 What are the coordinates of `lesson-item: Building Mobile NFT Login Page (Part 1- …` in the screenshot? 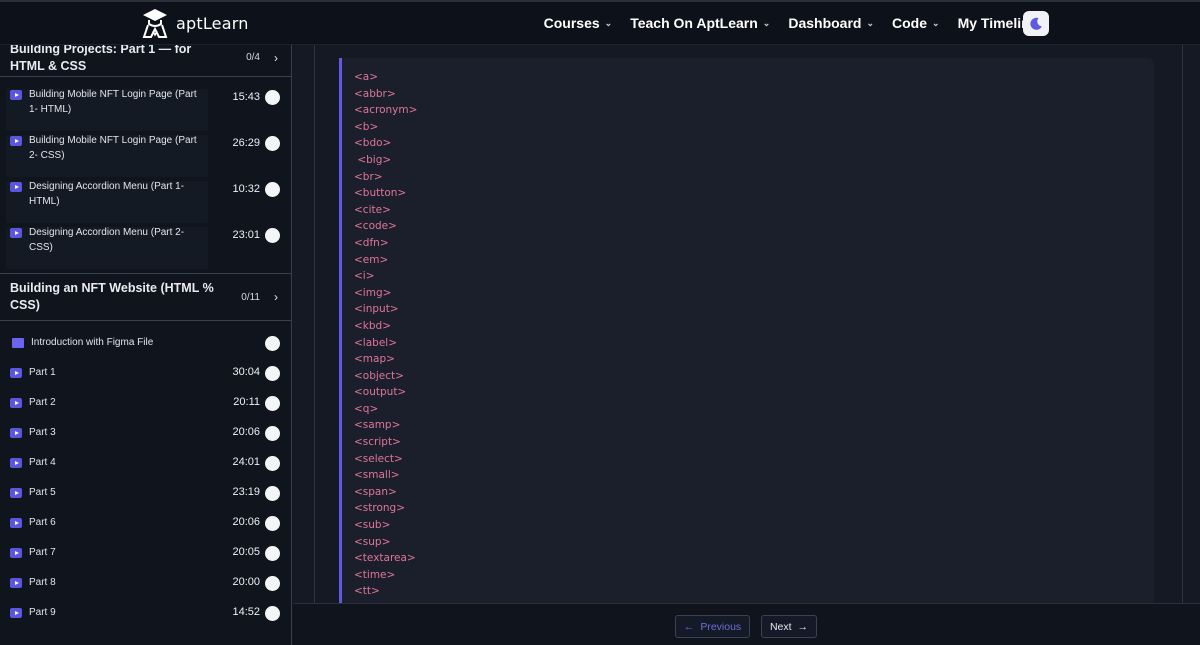 It's located at (145, 110).